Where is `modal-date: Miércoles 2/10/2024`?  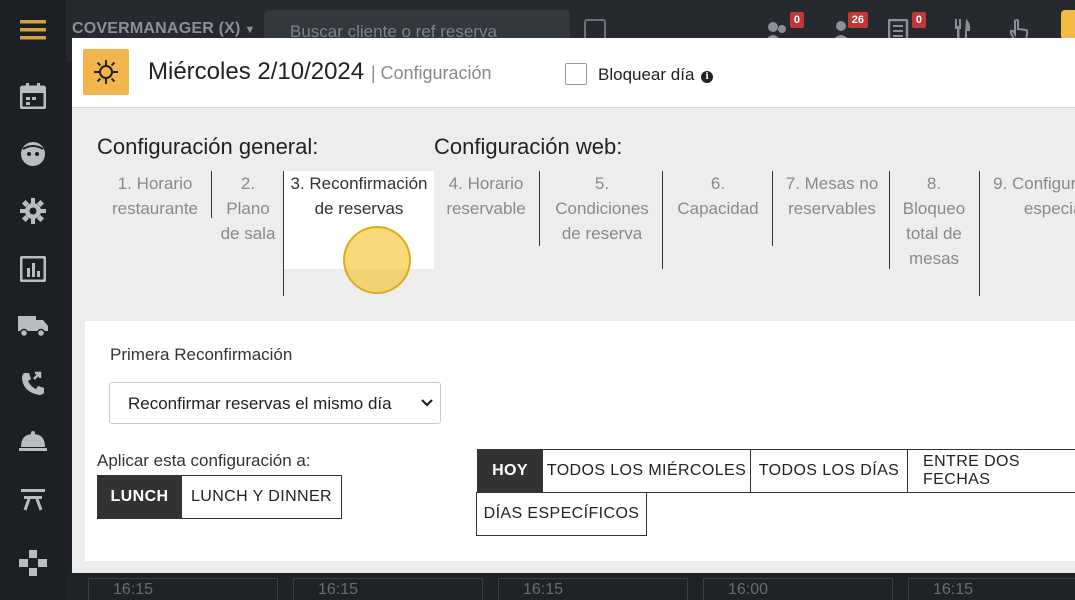
modal-date: Miércoles 2/10/2024 is located at coordinates (256, 71).